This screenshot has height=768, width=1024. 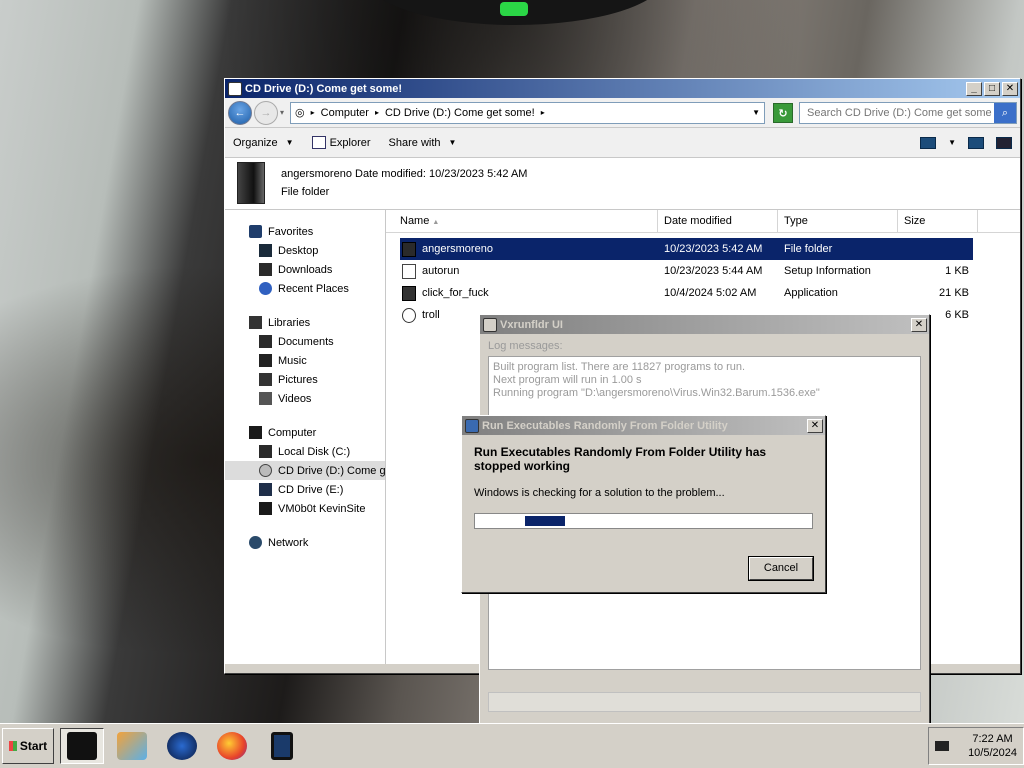 What do you see at coordinates (838, 221) in the screenshot?
I see `column-type: Type` at bounding box center [838, 221].